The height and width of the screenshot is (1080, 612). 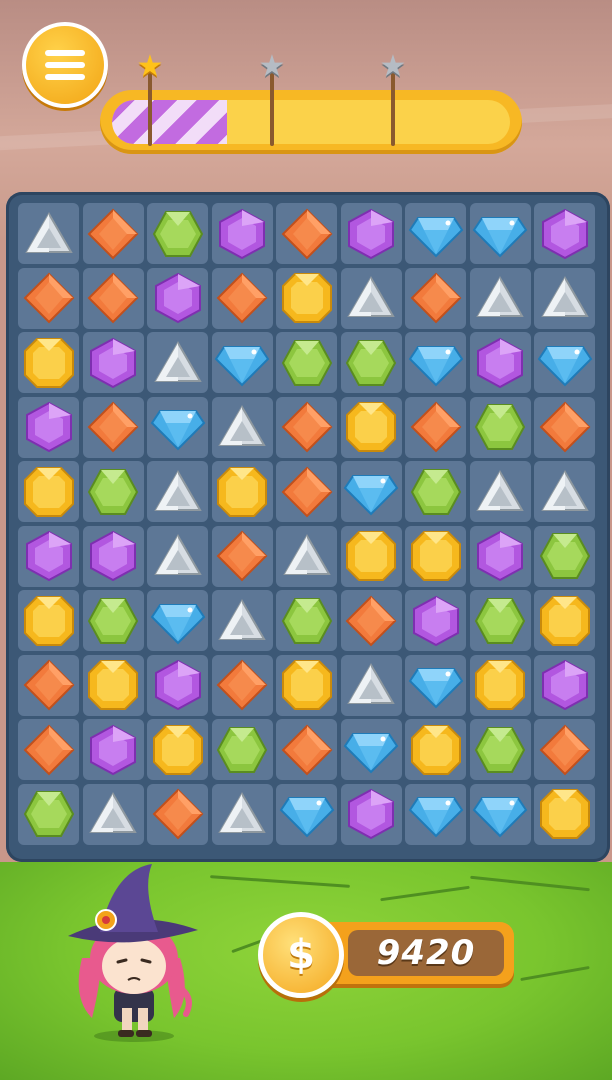 What do you see at coordinates (311, 122) in the screenshot?
I see `progress-track` at bounding box center [311, 122].